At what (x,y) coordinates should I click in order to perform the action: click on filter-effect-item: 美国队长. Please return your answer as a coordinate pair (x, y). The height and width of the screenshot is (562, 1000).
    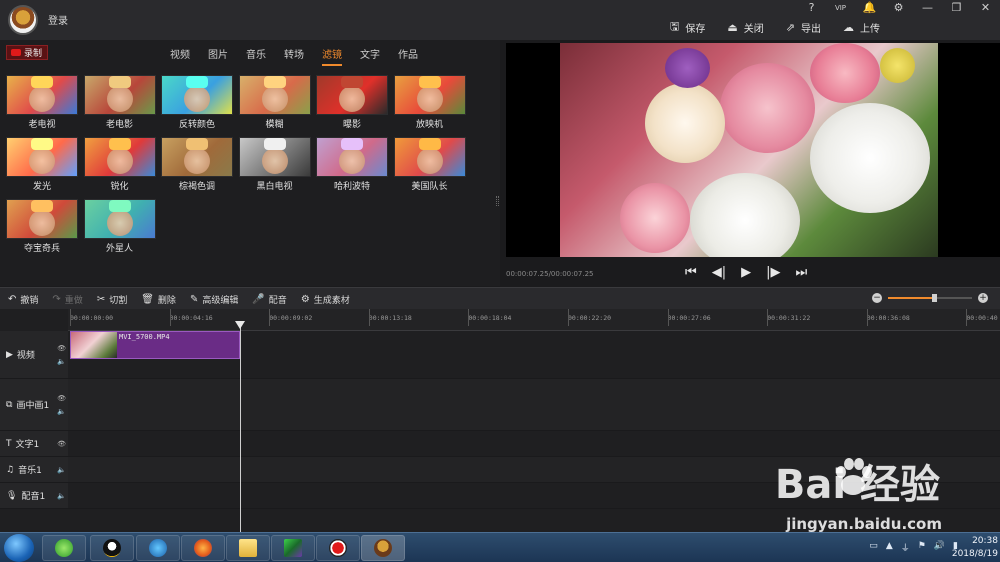
    Looking at the image, I should click on (429, 164).